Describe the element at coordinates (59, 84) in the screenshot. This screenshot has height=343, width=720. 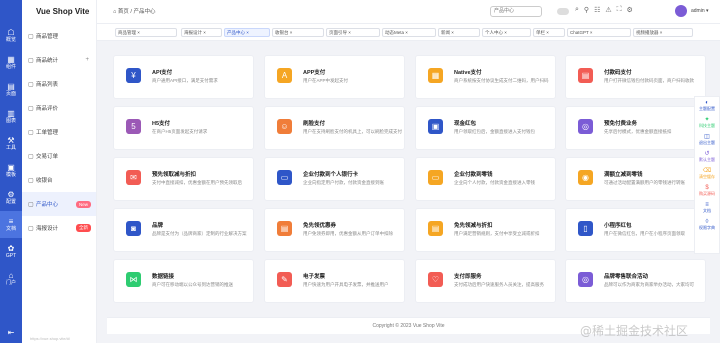
I see `sidebar-item: ▢ 商品列表` at that location.